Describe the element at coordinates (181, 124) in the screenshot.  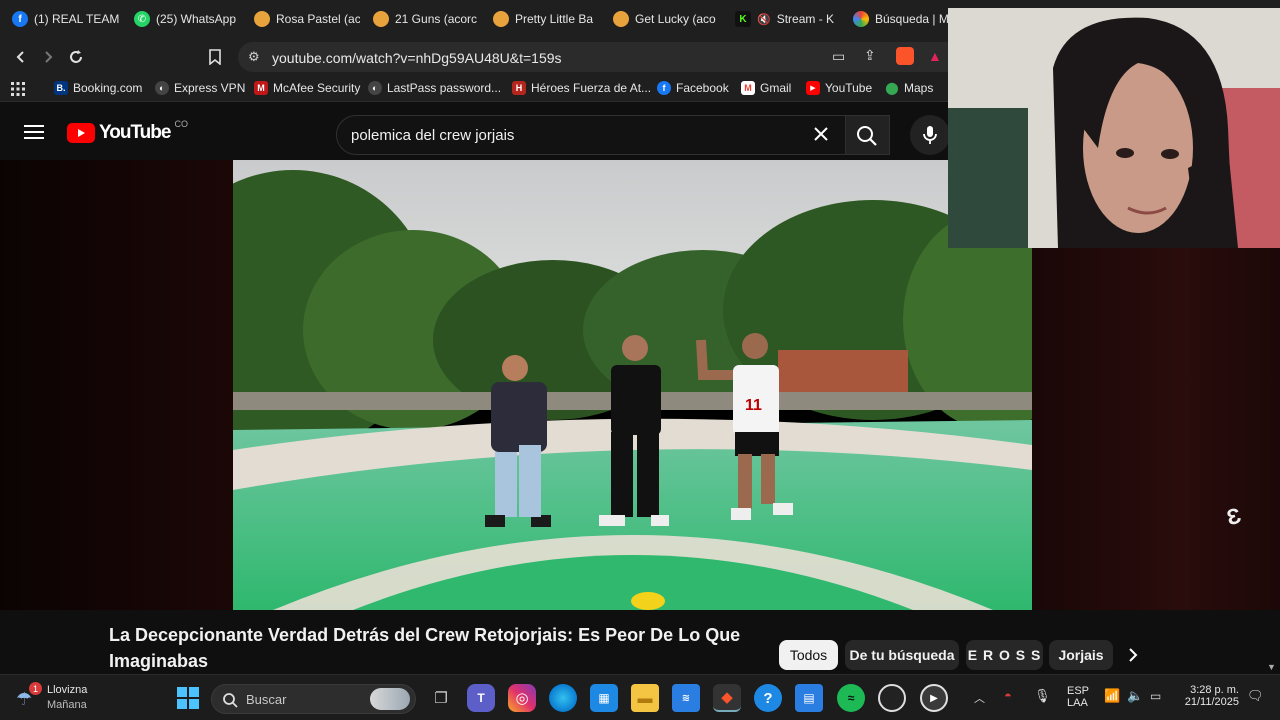
I see `country-code: CO` at that location.